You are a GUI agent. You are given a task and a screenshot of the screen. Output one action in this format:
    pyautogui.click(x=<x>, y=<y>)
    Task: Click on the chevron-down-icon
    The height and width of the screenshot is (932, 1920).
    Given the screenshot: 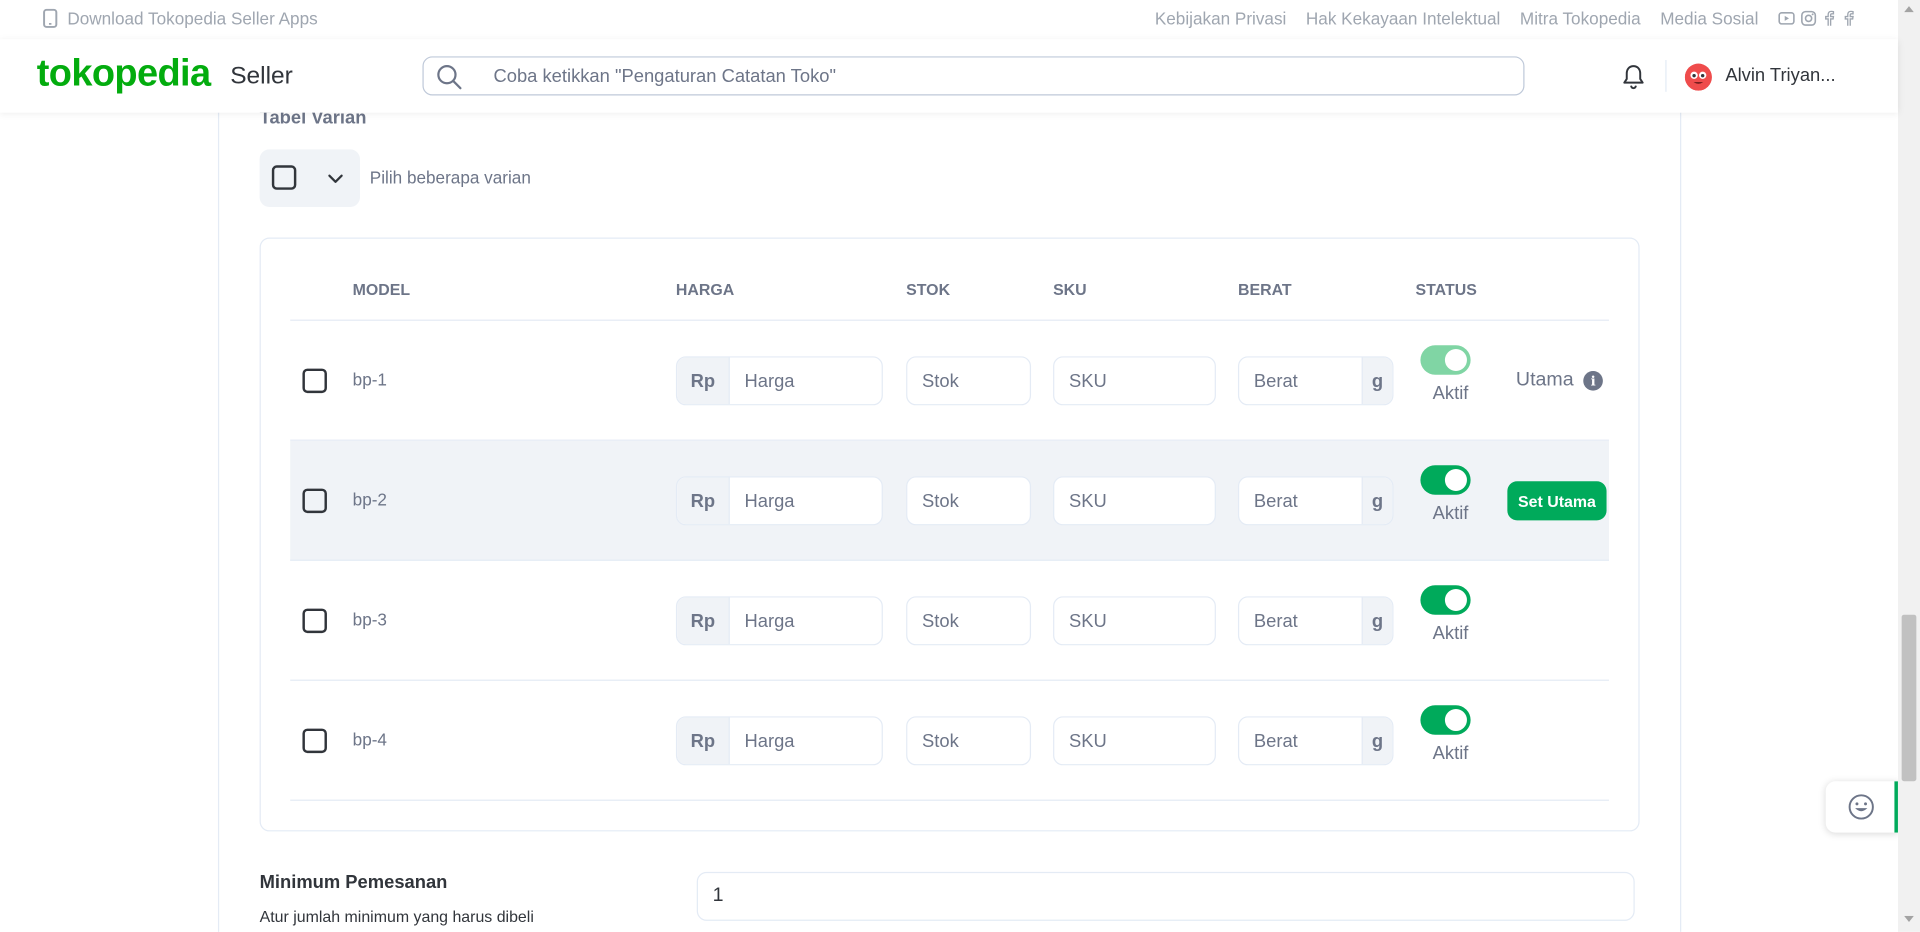 What is the action you would take?
    pyautogui.click(x=335, y=178)
    